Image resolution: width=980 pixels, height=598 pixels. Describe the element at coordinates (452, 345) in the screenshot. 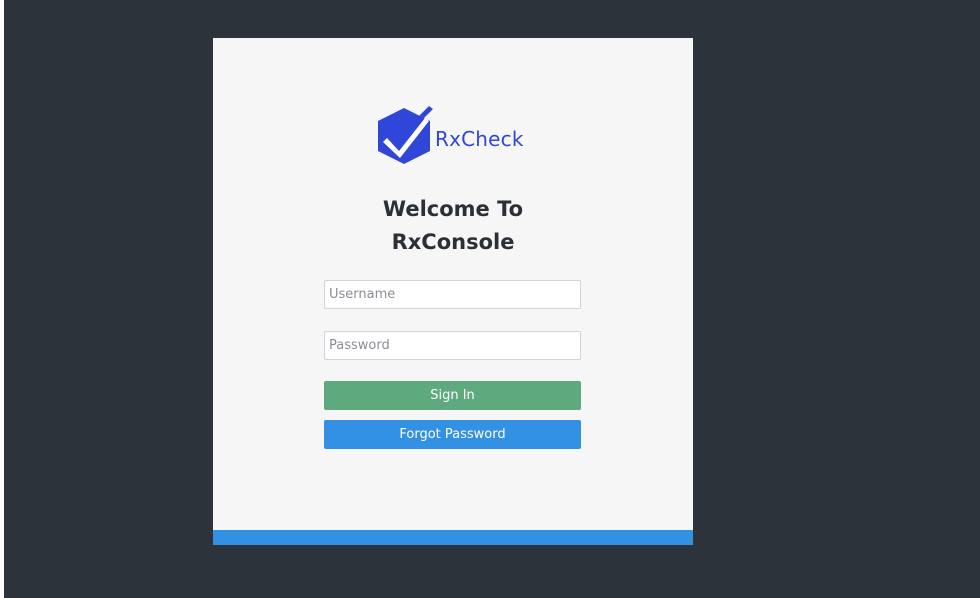

I see `password-input` at that location.